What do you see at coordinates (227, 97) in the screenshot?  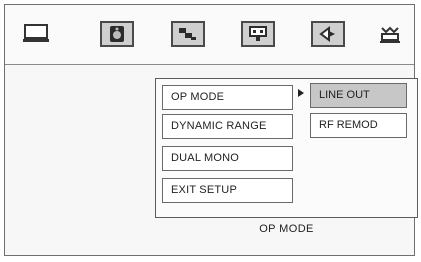 I see `menu-item-op-mode: OP MODE` at bounding box center [227, 97].